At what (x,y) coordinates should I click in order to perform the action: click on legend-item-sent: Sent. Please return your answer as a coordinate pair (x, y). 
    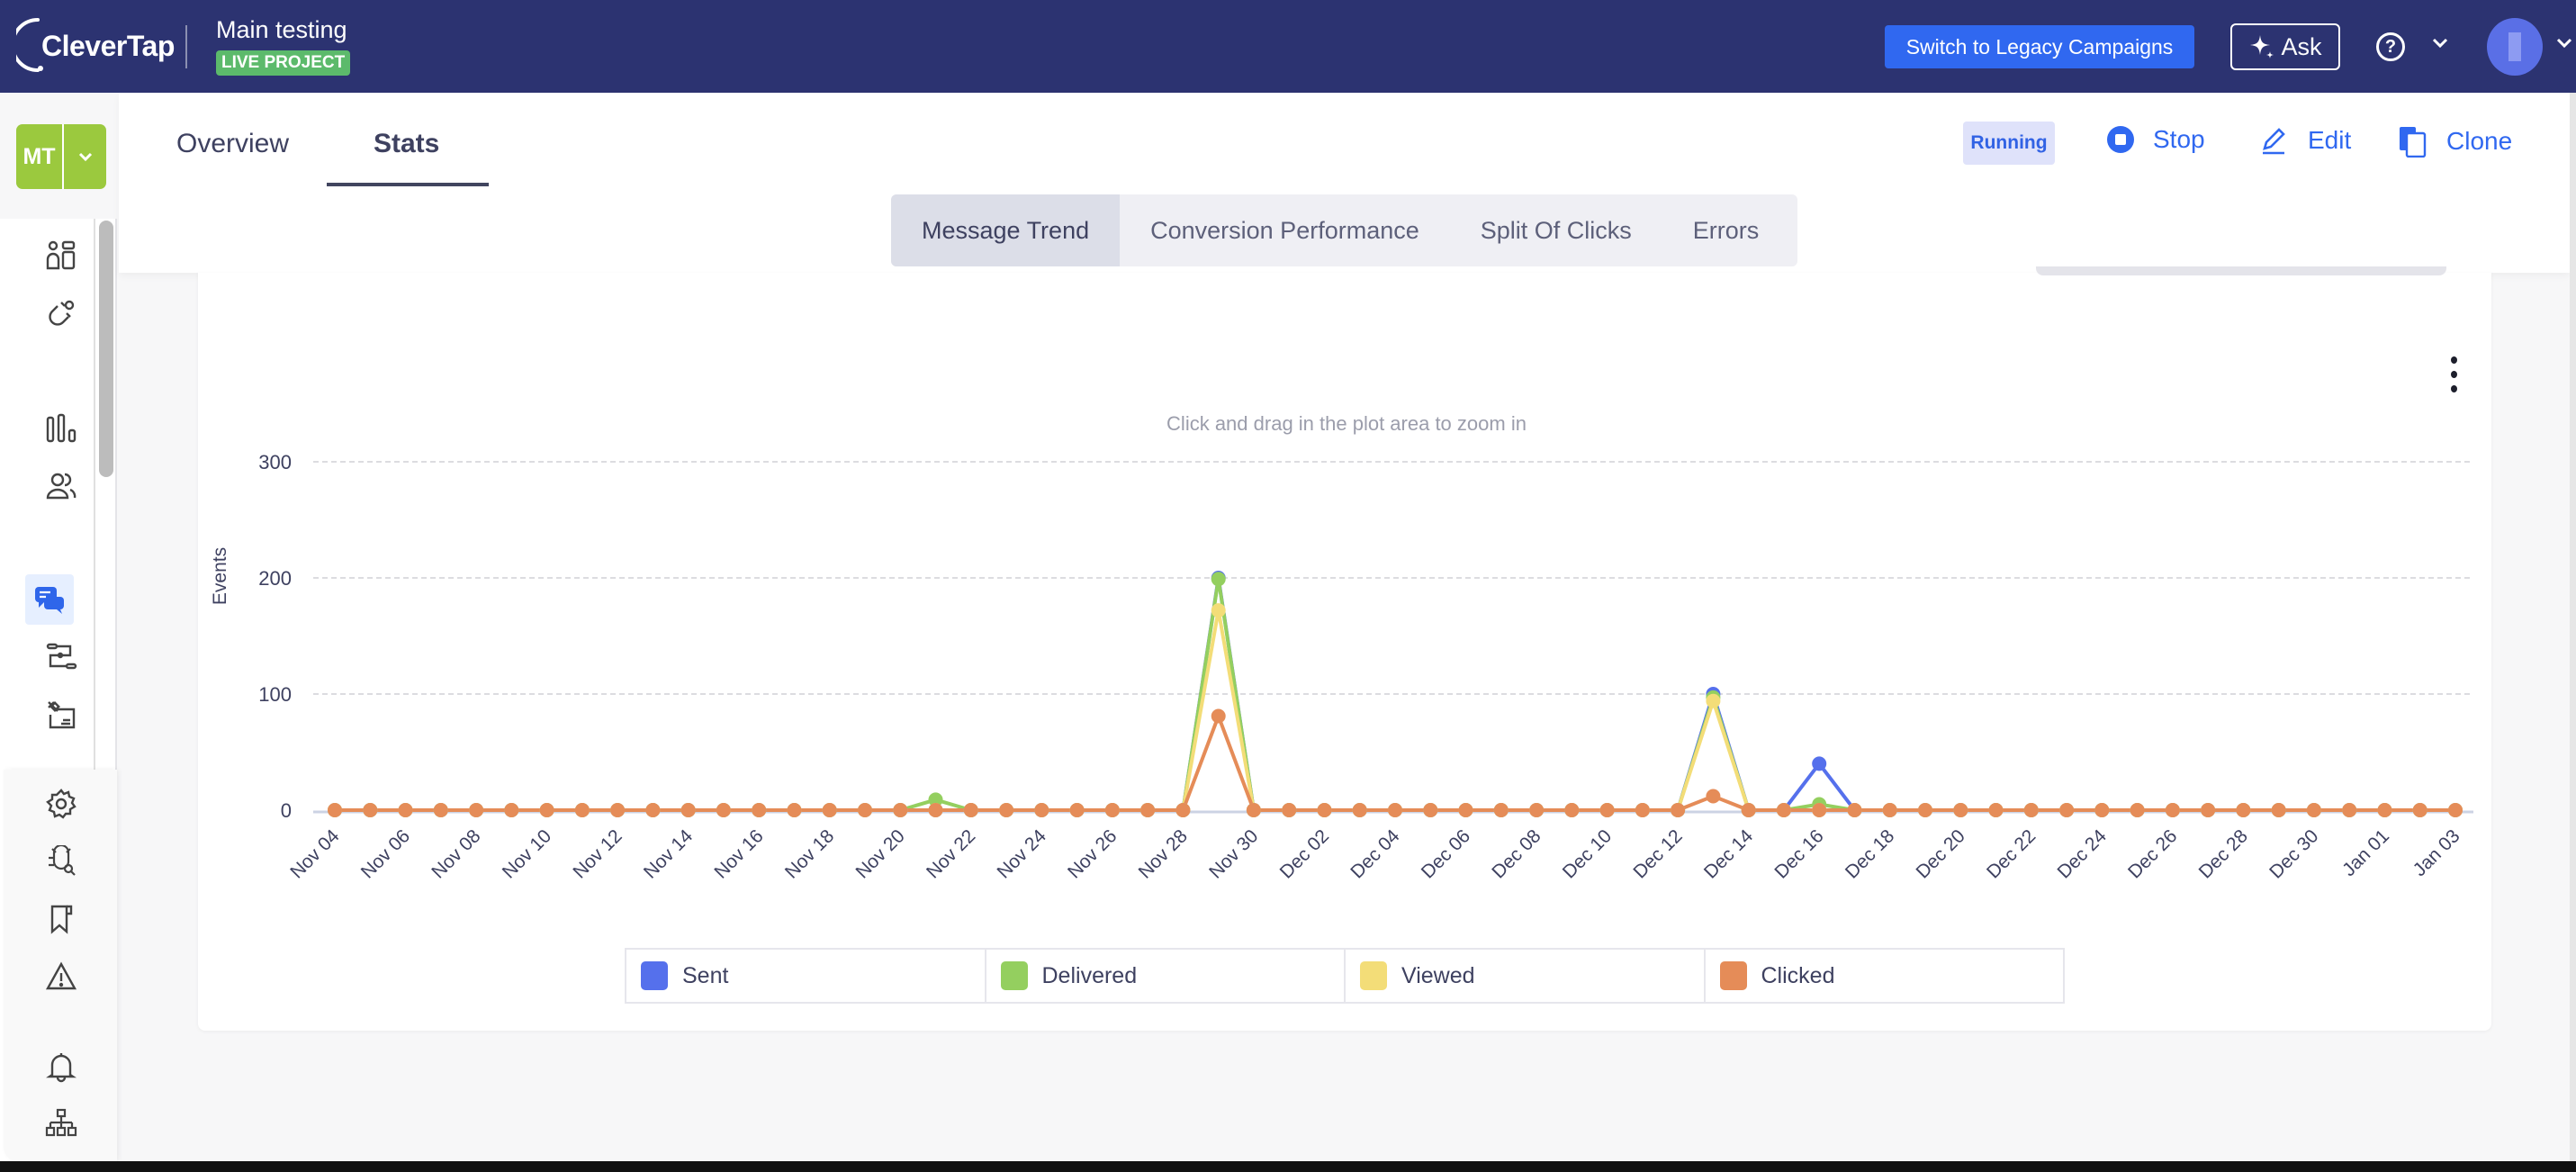
    Looking at the image, I should click on (806, 976).